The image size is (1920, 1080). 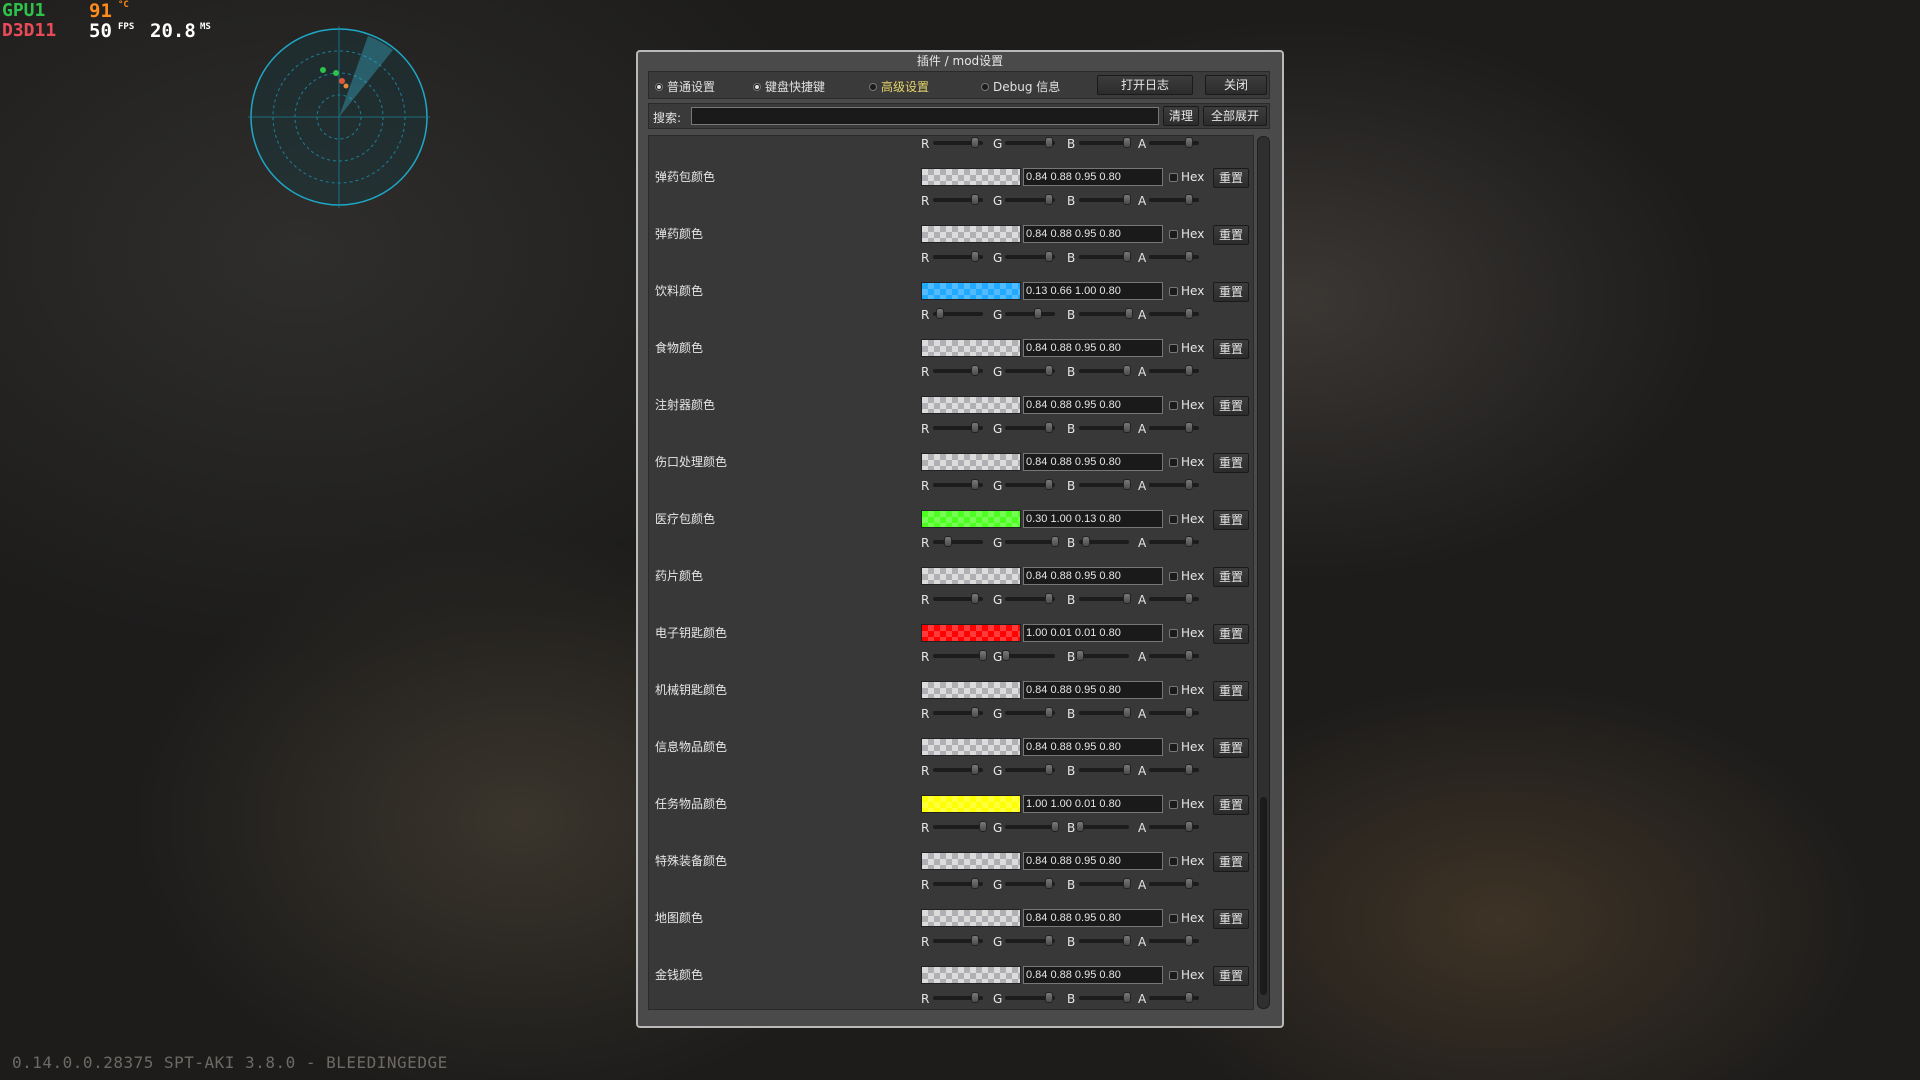 What do you see at coordinates (1235, 116) in the screenshot?
I see `expand-all-button: 全部展开` at bounding box center [1235, 116].